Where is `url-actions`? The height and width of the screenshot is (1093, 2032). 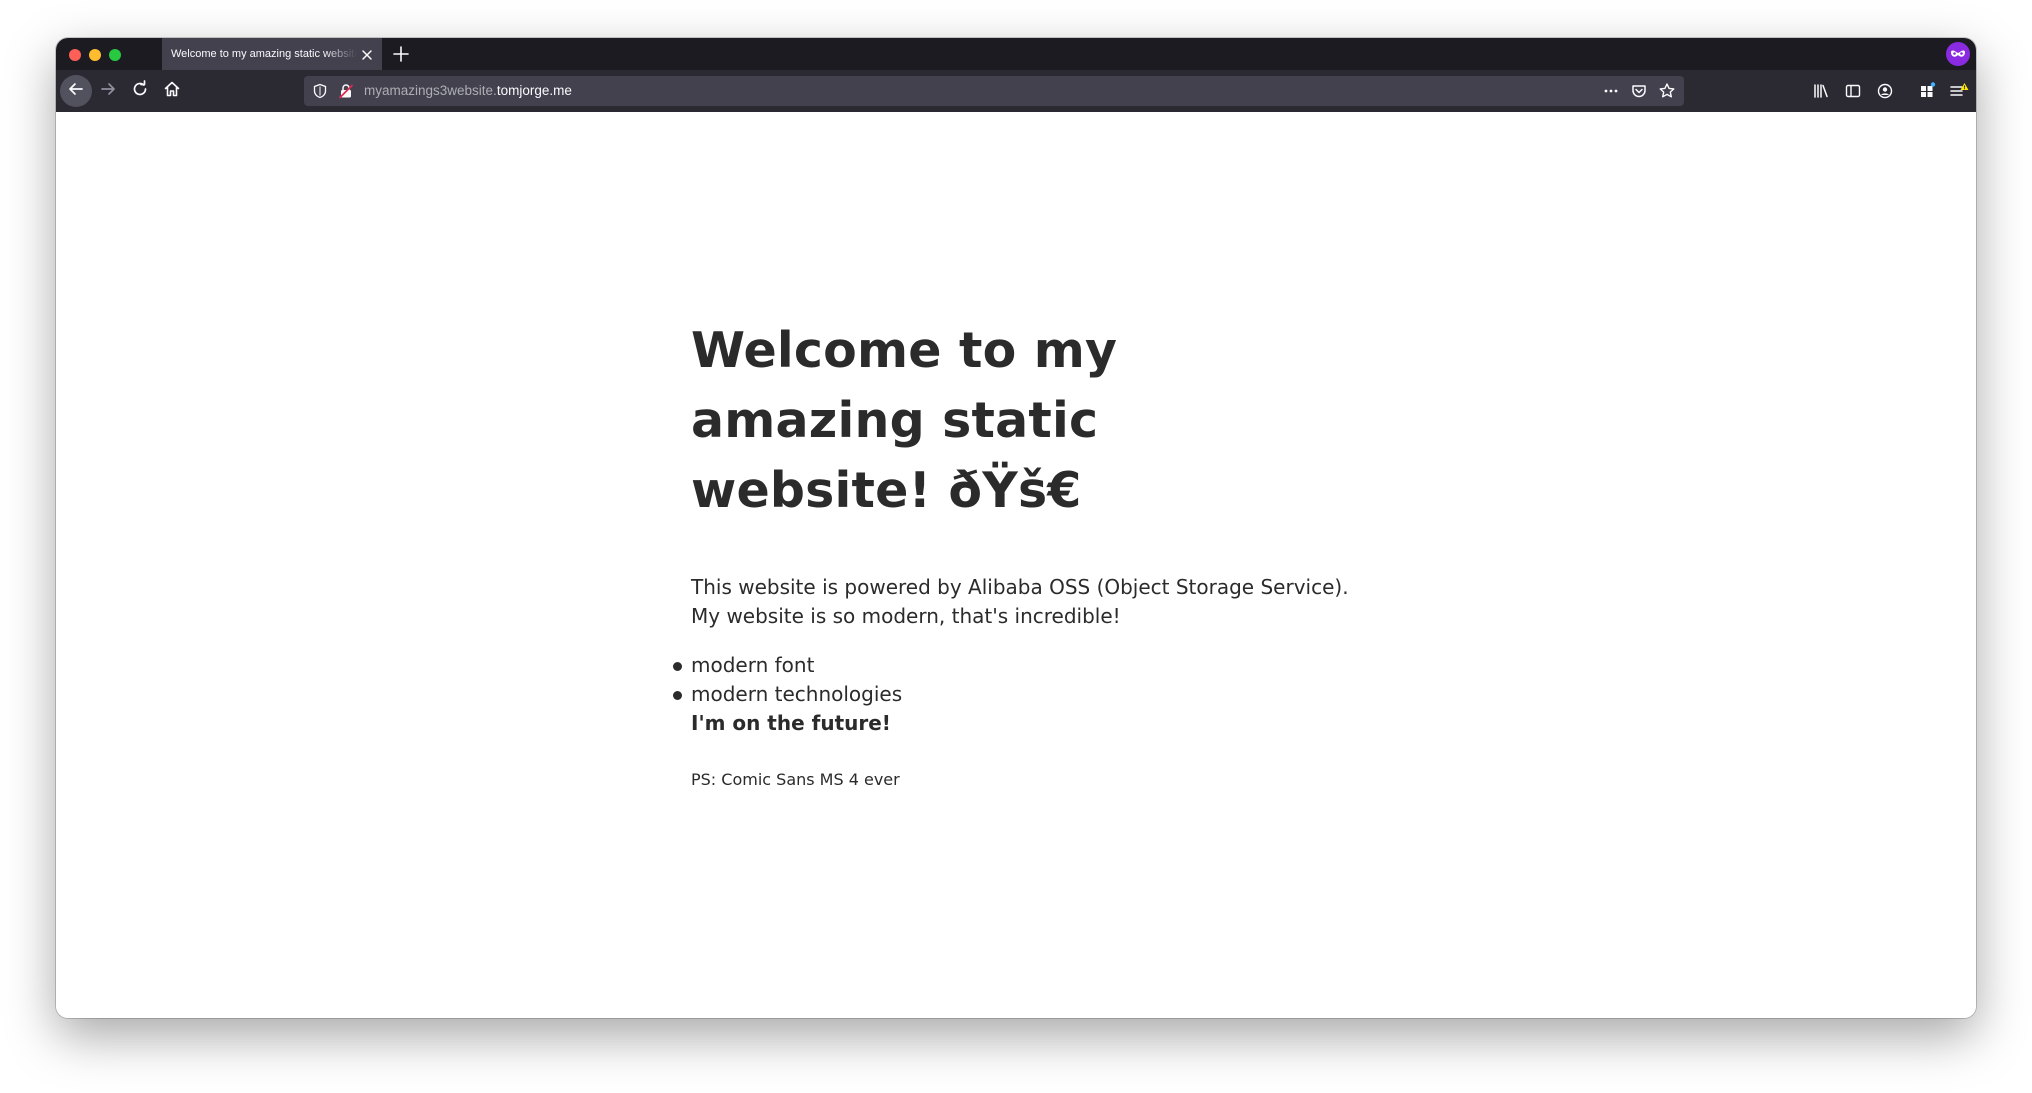 url-actions is located at coordinates (1639, 91).